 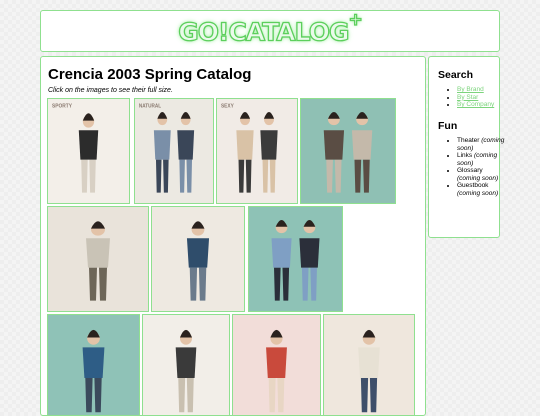 I want to click on catalog-page-4-thumbnail, so click(x=348, y=151).